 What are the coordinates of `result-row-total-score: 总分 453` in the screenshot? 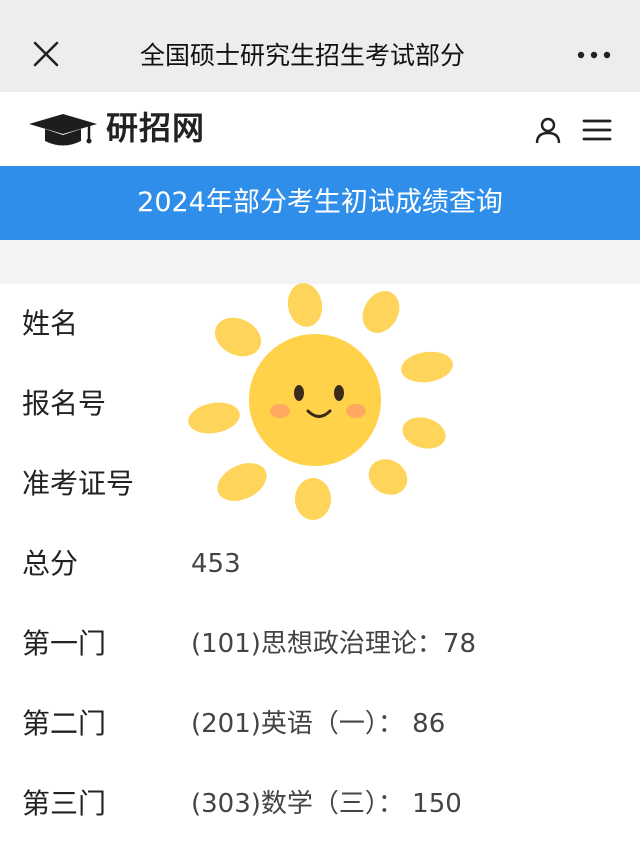 It's located at (320, 564).